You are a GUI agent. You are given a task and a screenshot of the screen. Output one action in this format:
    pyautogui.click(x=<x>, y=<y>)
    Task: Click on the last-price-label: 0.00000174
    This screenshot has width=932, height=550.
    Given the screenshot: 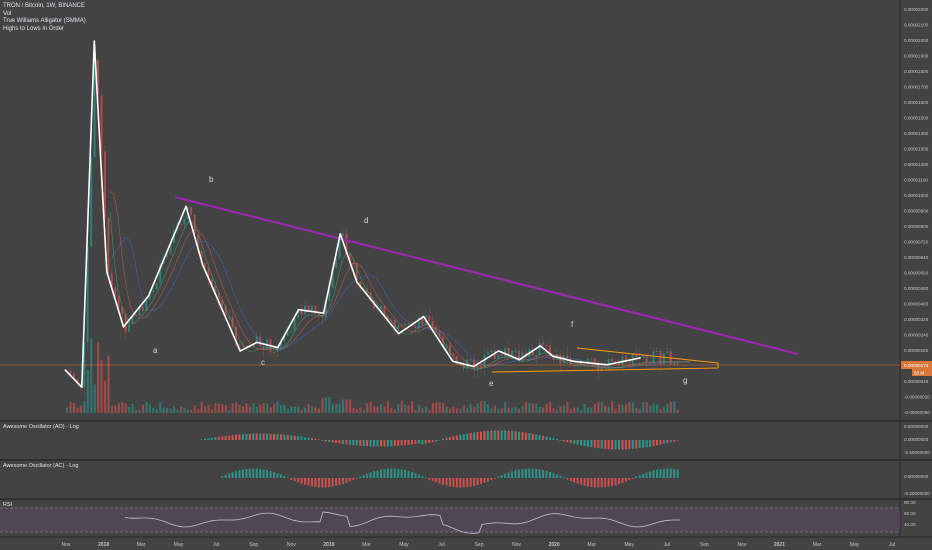 What is the action you would take?
    pyautogui.click(x=916, y=365)
    